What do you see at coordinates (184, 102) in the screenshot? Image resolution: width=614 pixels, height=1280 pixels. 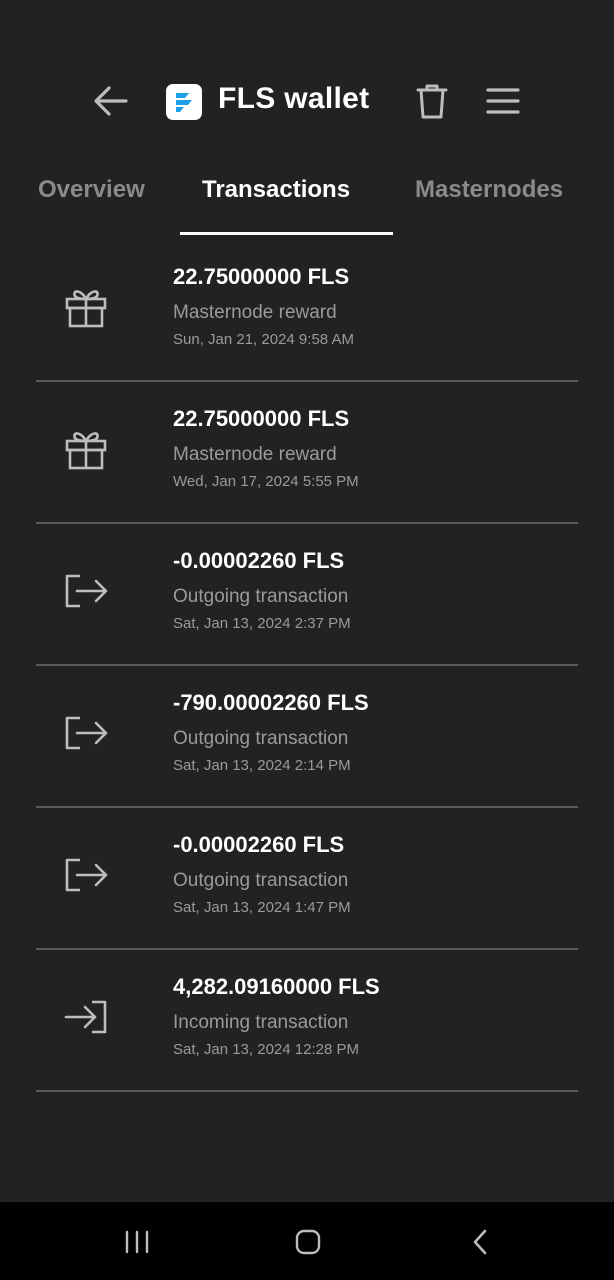 I see `fls-logo-icon` at bounding box center [184, 102].